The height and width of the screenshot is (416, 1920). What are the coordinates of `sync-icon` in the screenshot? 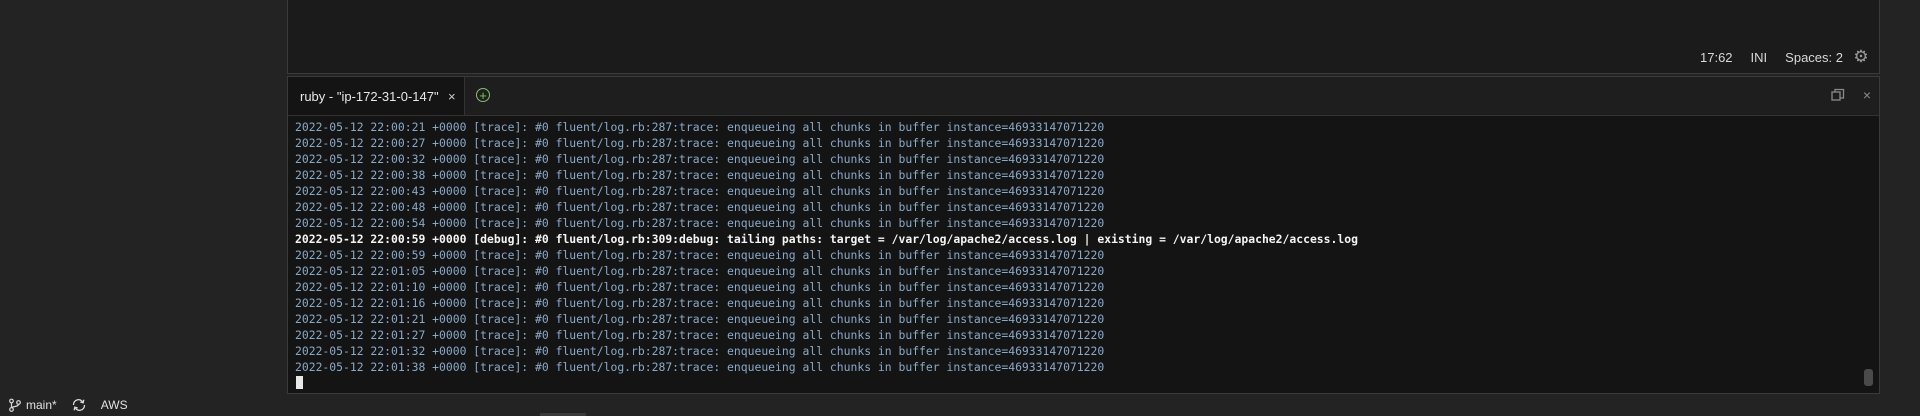 It's located at (78, 405).